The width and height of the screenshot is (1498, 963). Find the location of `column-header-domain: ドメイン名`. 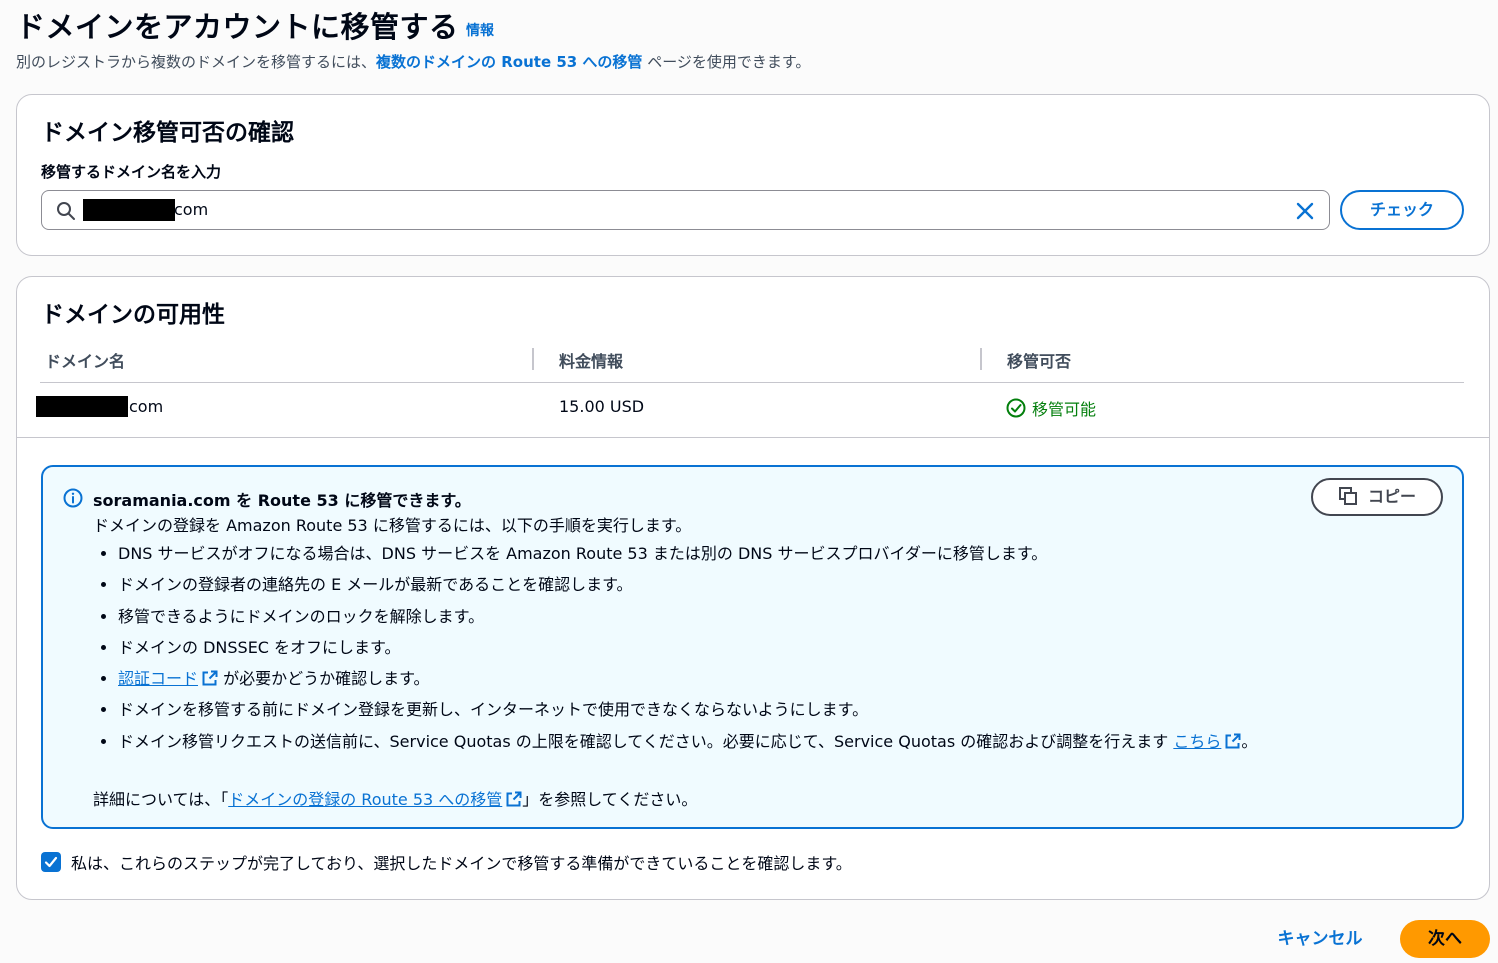

column-header-domain: ドメイン名 is located at coordinates (85, 361).